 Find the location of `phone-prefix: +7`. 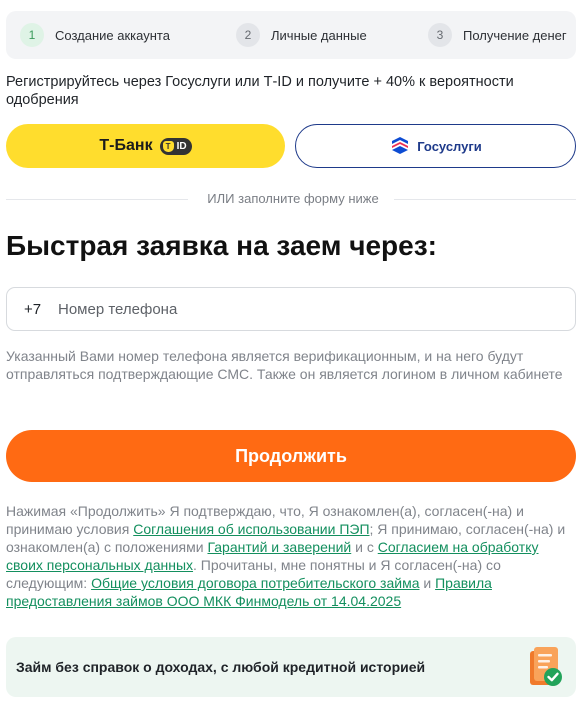

phone-prefix: +7 is located at coordinates (33, 309).